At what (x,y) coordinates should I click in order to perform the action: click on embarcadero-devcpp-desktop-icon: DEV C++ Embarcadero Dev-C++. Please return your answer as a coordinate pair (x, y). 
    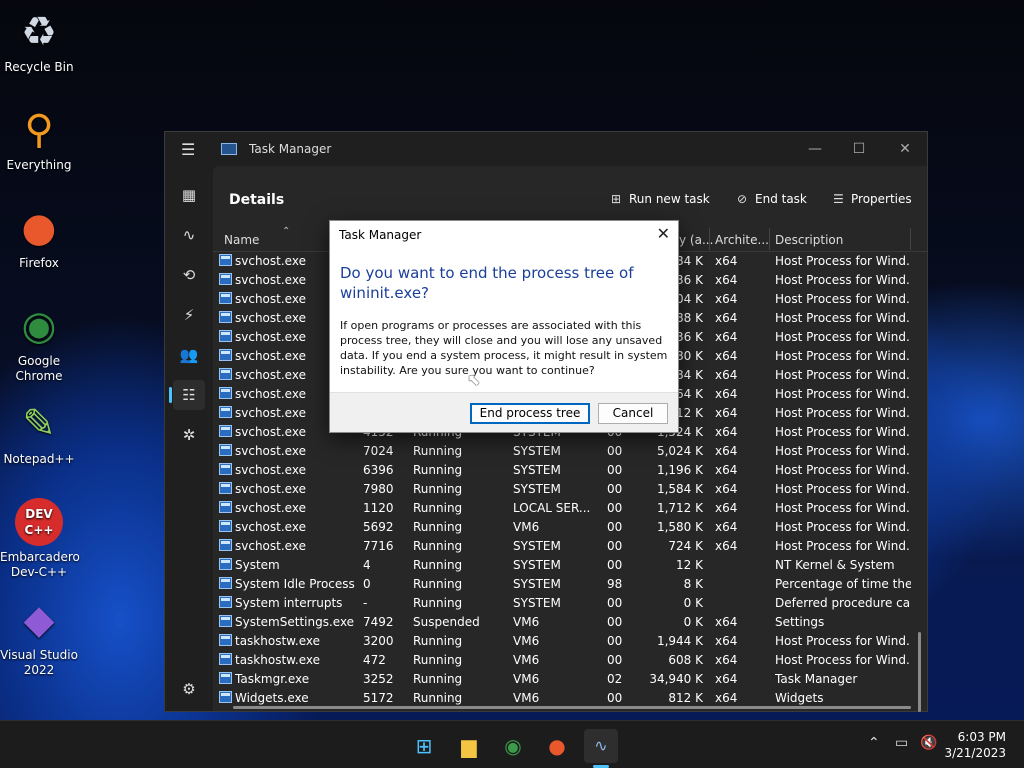
    Looking at the image, I should click on (40, 539).